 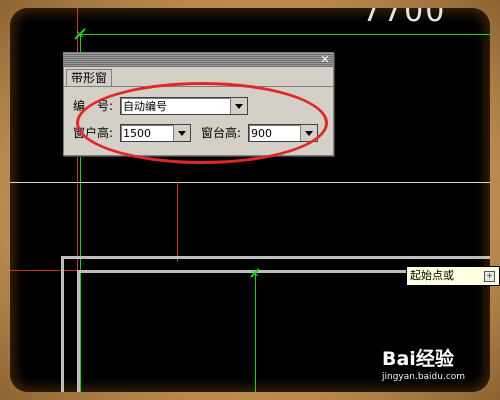 I want to click on tooltip-text: 起始点或, so click(x=432, y=275).